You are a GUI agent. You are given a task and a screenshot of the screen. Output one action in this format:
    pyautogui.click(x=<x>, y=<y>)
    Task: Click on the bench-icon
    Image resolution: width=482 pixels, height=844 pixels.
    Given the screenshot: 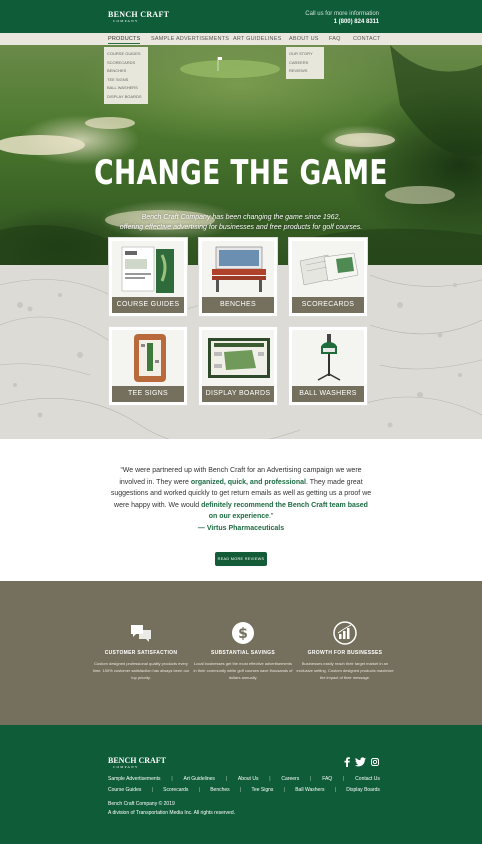 What is the action you would take?
    pyautogui.click(x=238, y=269)
    